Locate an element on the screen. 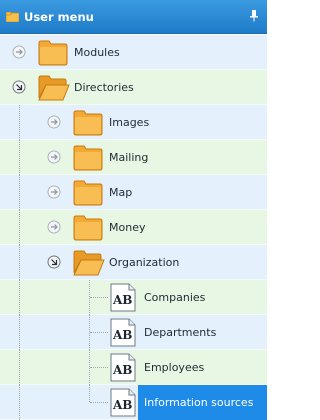 The height and width of the screenshot is (420, 320). tree-item-label: Map is located at coordinates (121, 192).